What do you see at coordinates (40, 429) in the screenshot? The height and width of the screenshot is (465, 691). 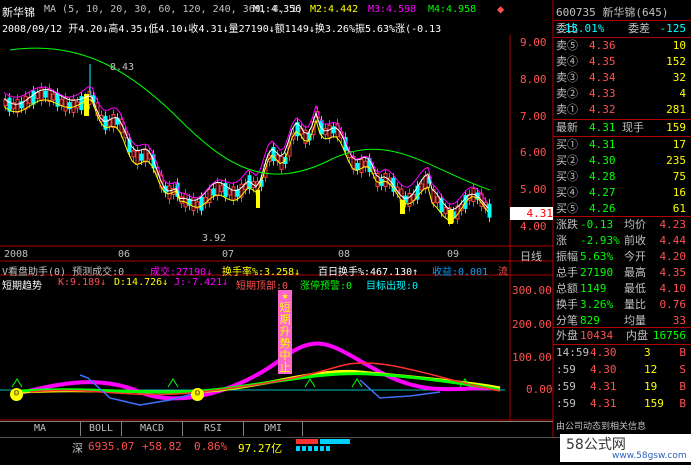 I see `tab-ma: MA` at bounding box center [40, 429].